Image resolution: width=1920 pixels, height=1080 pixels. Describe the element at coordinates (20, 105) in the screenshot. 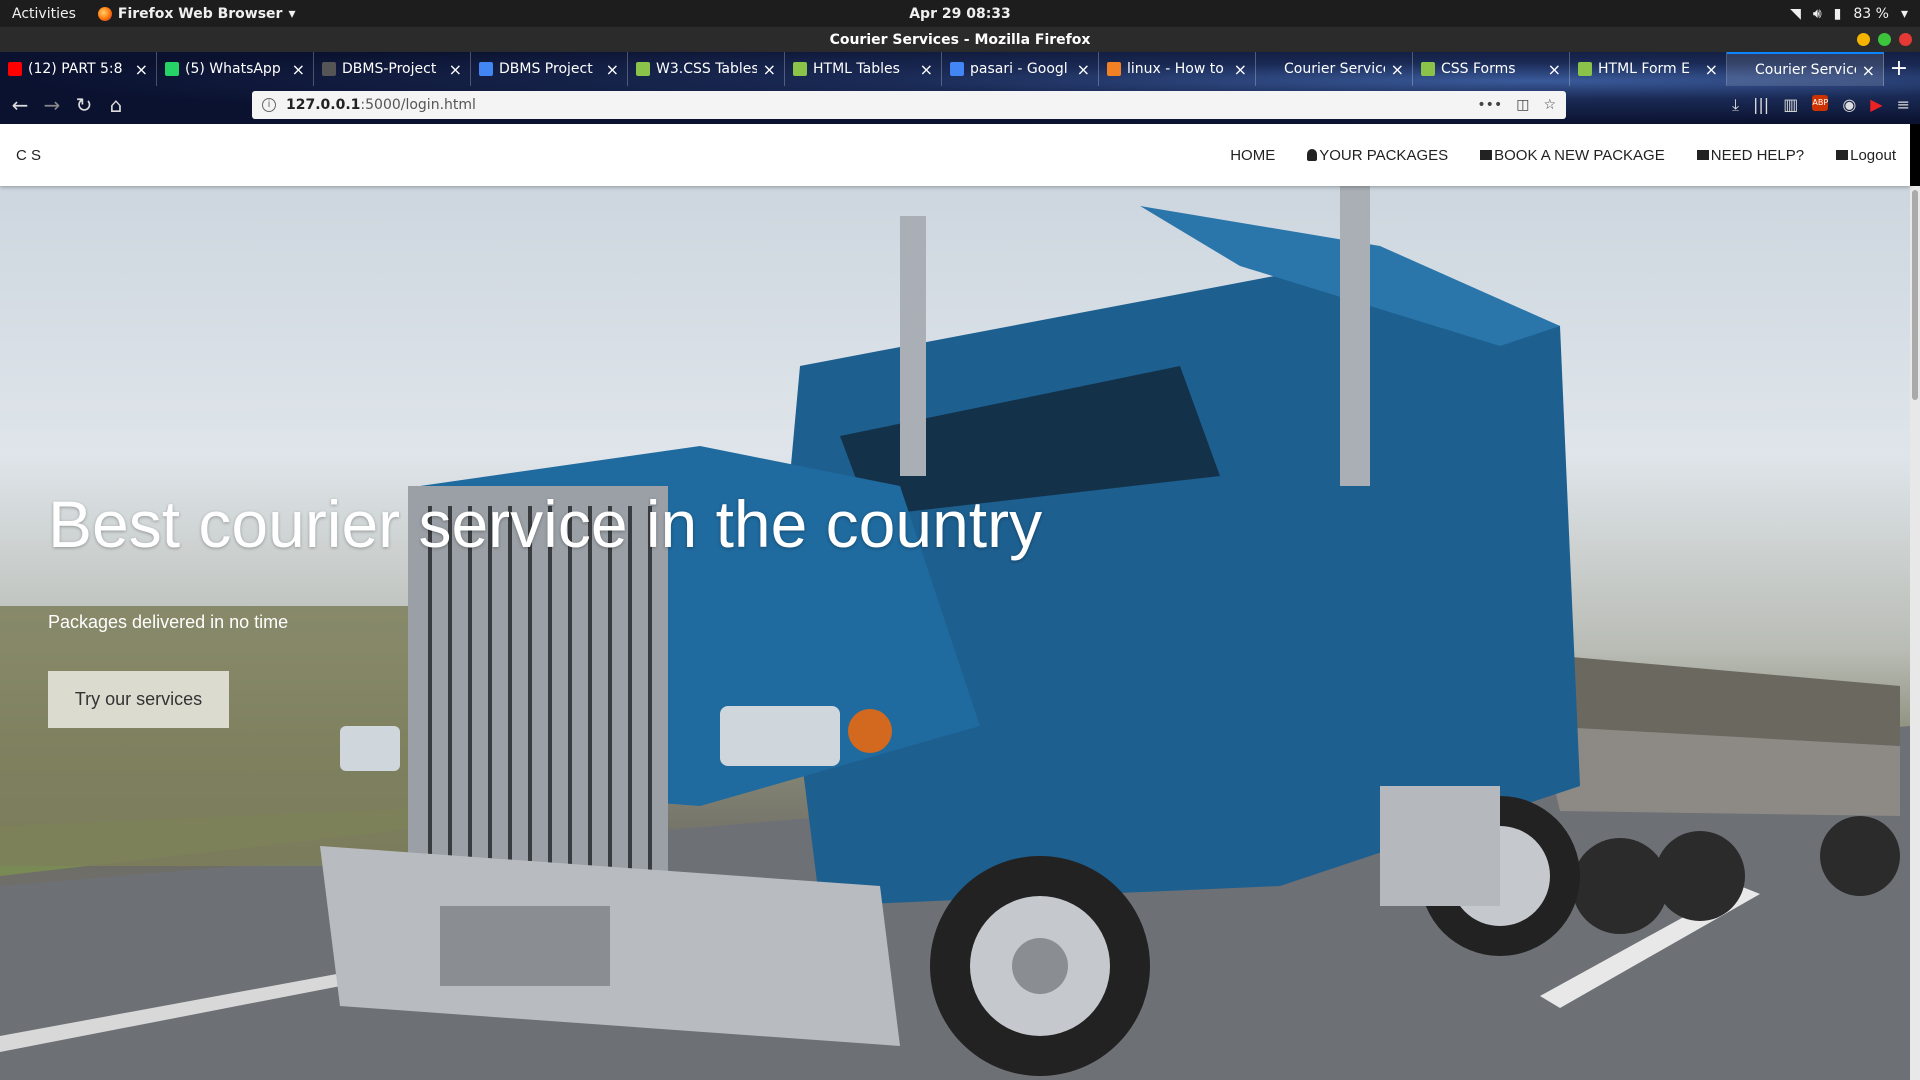

I see `back-icon: ←` at that location.